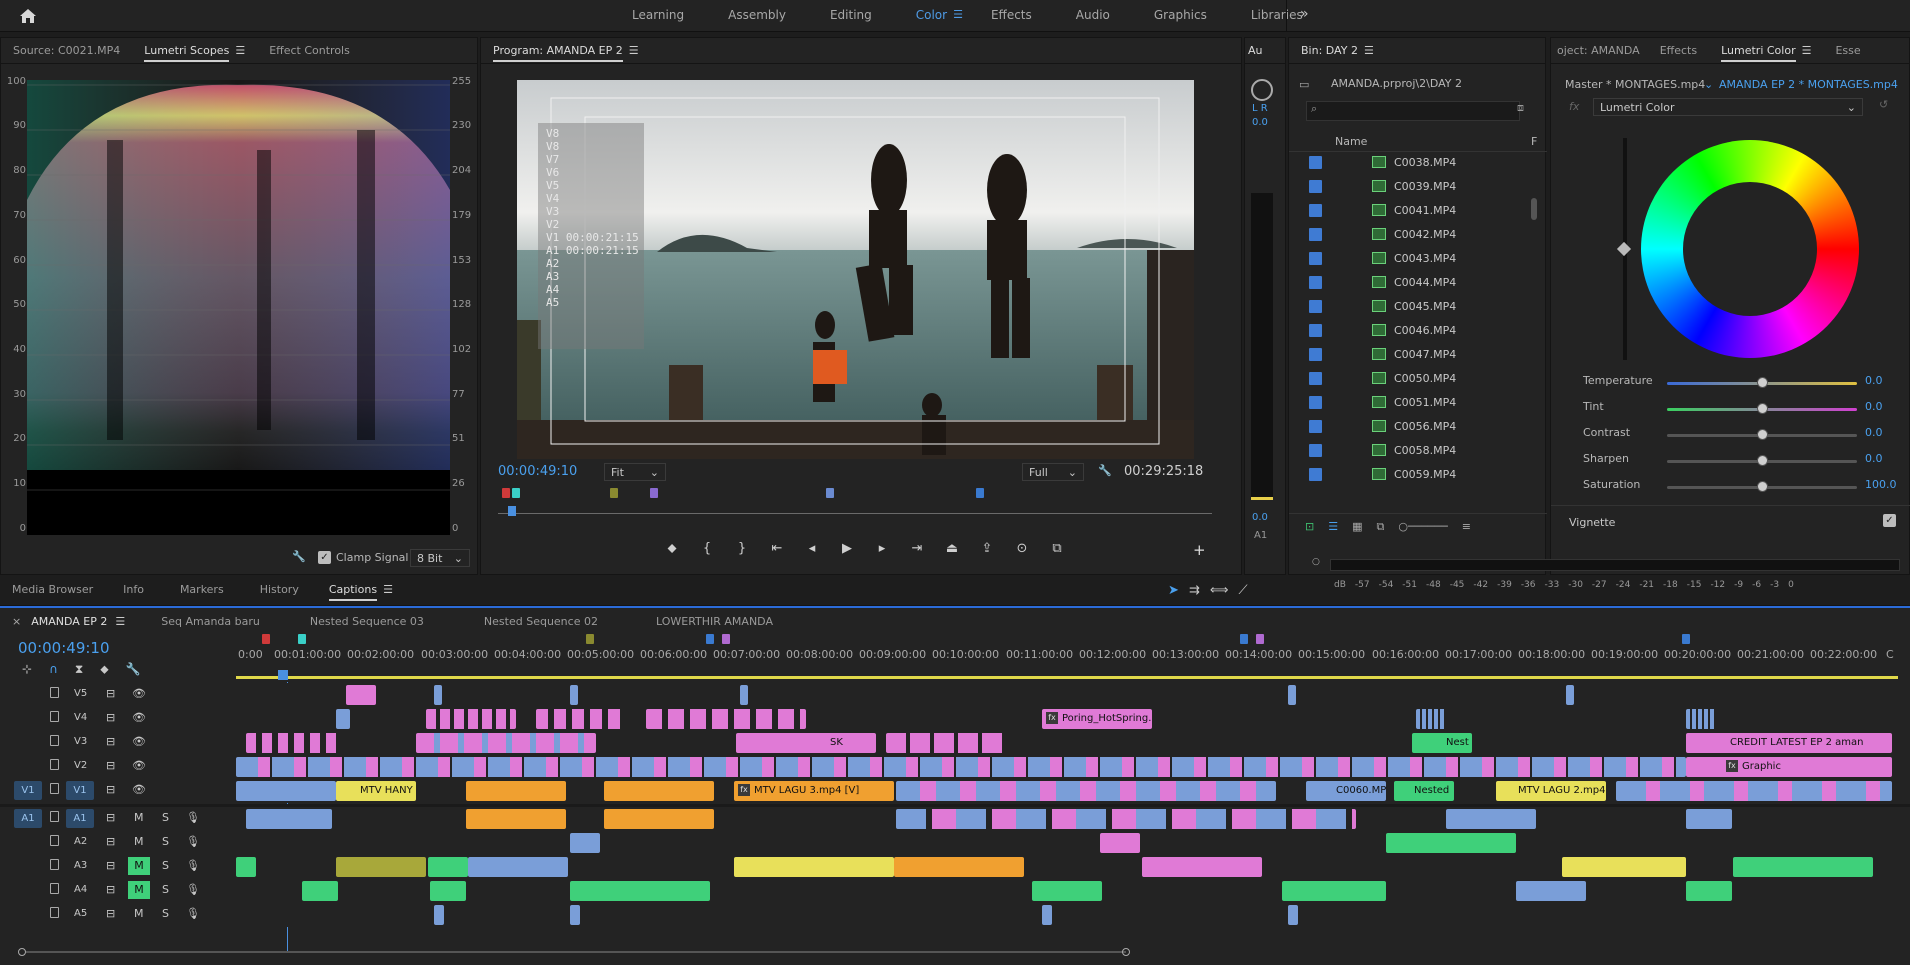 This screenshot has width=1910, height=965. Describe the element at coordinates (1333, 527) in the screenshot. I see `list-view-icon: ☰` at that location.